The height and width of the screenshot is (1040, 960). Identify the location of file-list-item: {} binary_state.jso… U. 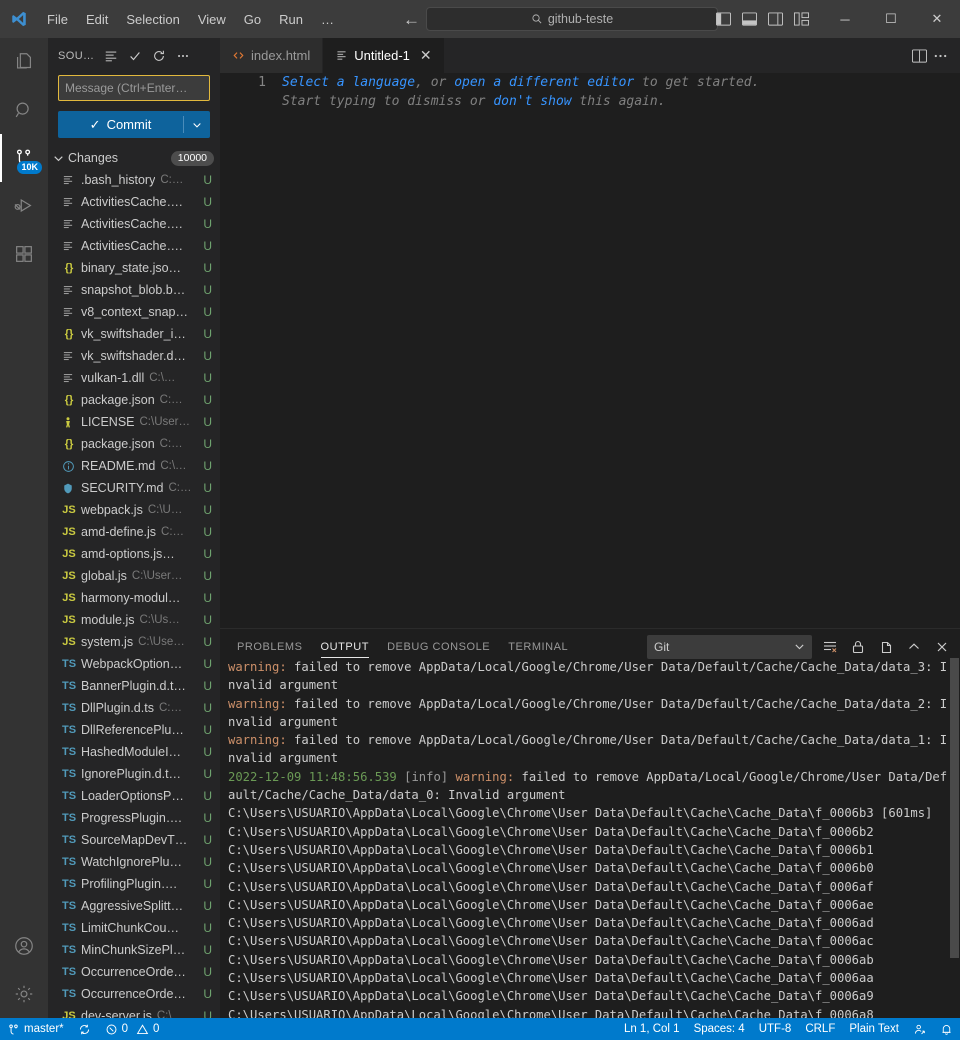
(134, 268).